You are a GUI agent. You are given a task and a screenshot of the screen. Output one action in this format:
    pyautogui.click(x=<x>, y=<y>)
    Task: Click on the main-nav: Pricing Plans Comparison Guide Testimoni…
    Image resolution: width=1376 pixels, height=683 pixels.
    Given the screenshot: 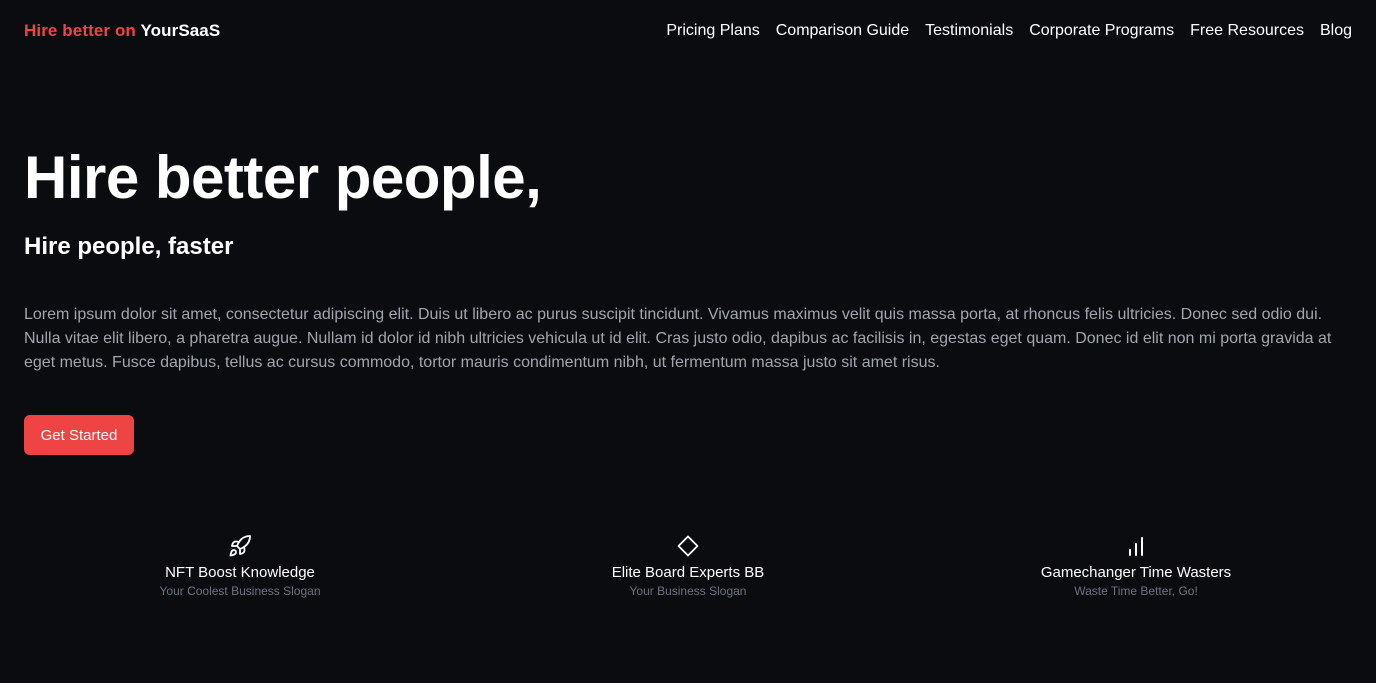 What is the action you would take?
    pyautogui.click(x=1009, y=31)
    